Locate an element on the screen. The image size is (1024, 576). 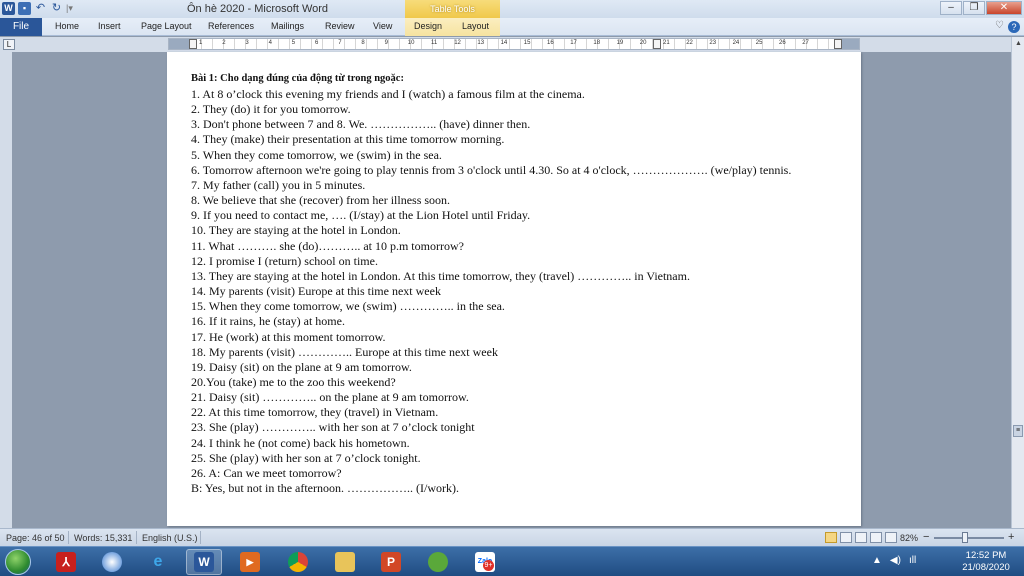
full-screen-reading-view-icon is located at coordinates (846, 537).